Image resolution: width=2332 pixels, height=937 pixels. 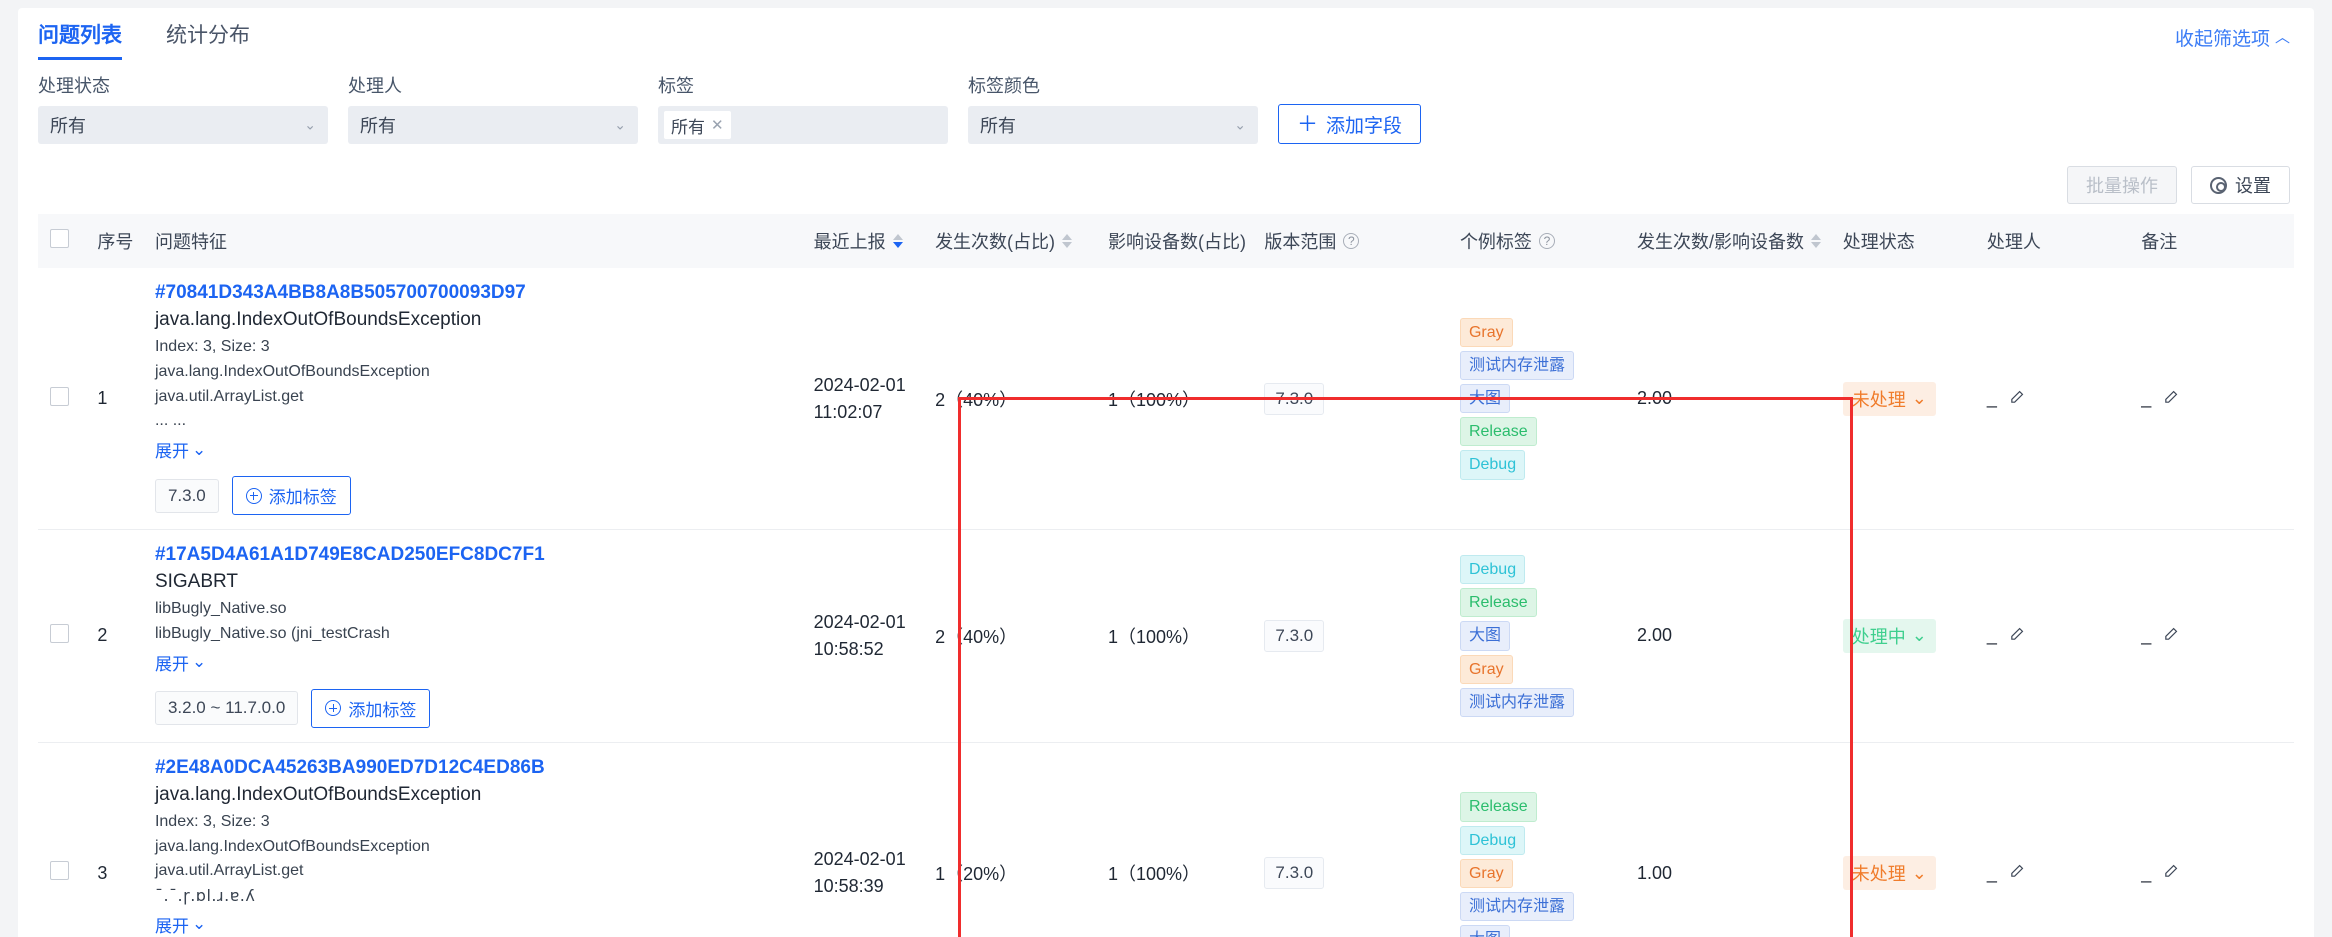 I want to click on row-index-cell: 2, so click(x=114, y=636).